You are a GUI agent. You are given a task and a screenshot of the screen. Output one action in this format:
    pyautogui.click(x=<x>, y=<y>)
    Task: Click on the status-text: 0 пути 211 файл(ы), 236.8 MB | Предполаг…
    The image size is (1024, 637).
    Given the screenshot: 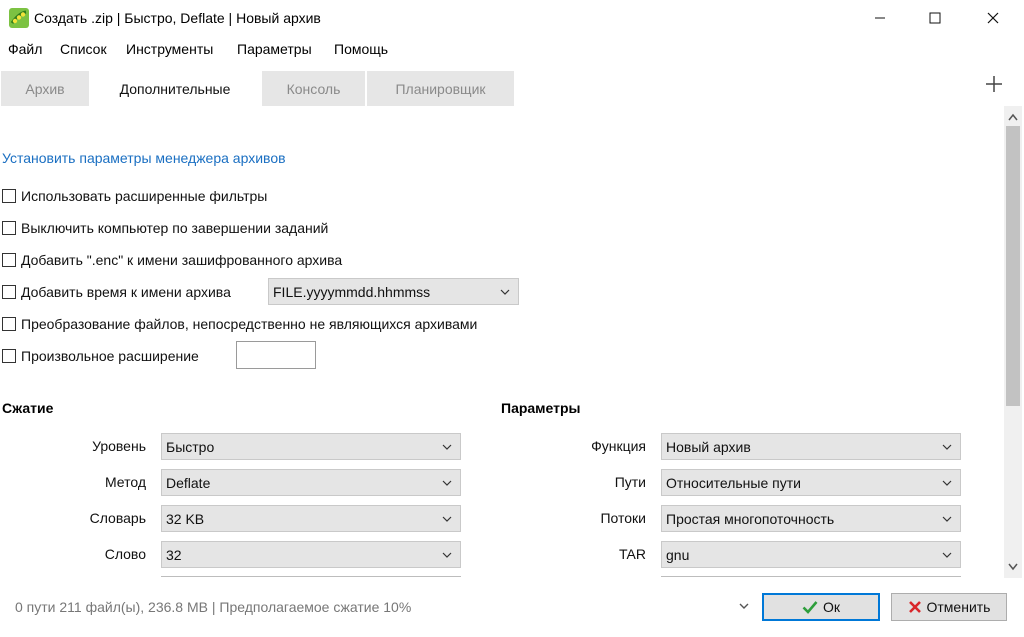 What is the action you would take?
    pyautogui.click(x=213, y=607)
    